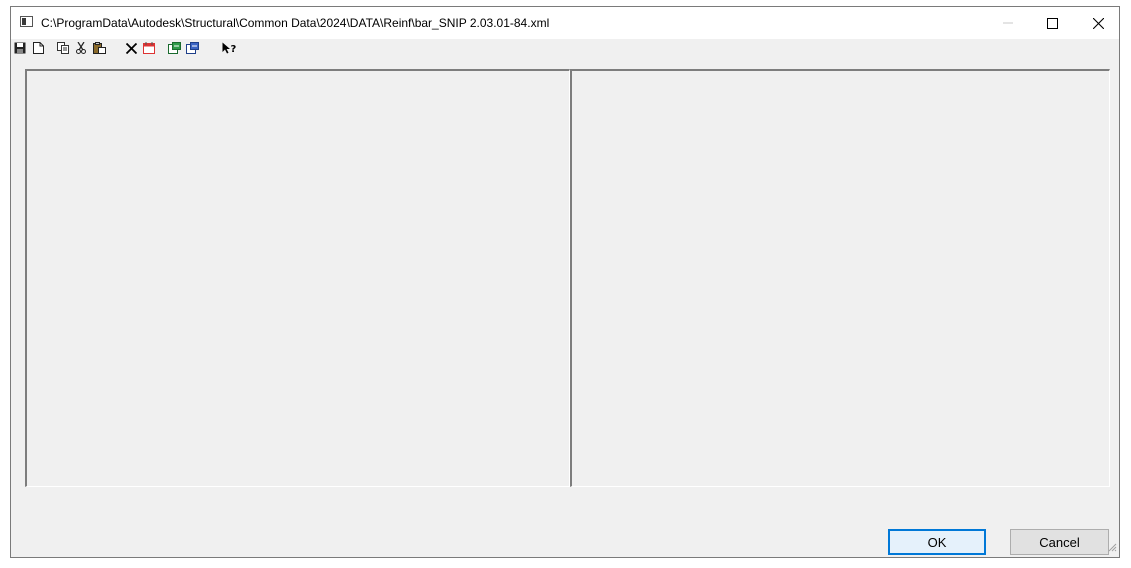  I want to click on calendar-button, so click(149, 49).